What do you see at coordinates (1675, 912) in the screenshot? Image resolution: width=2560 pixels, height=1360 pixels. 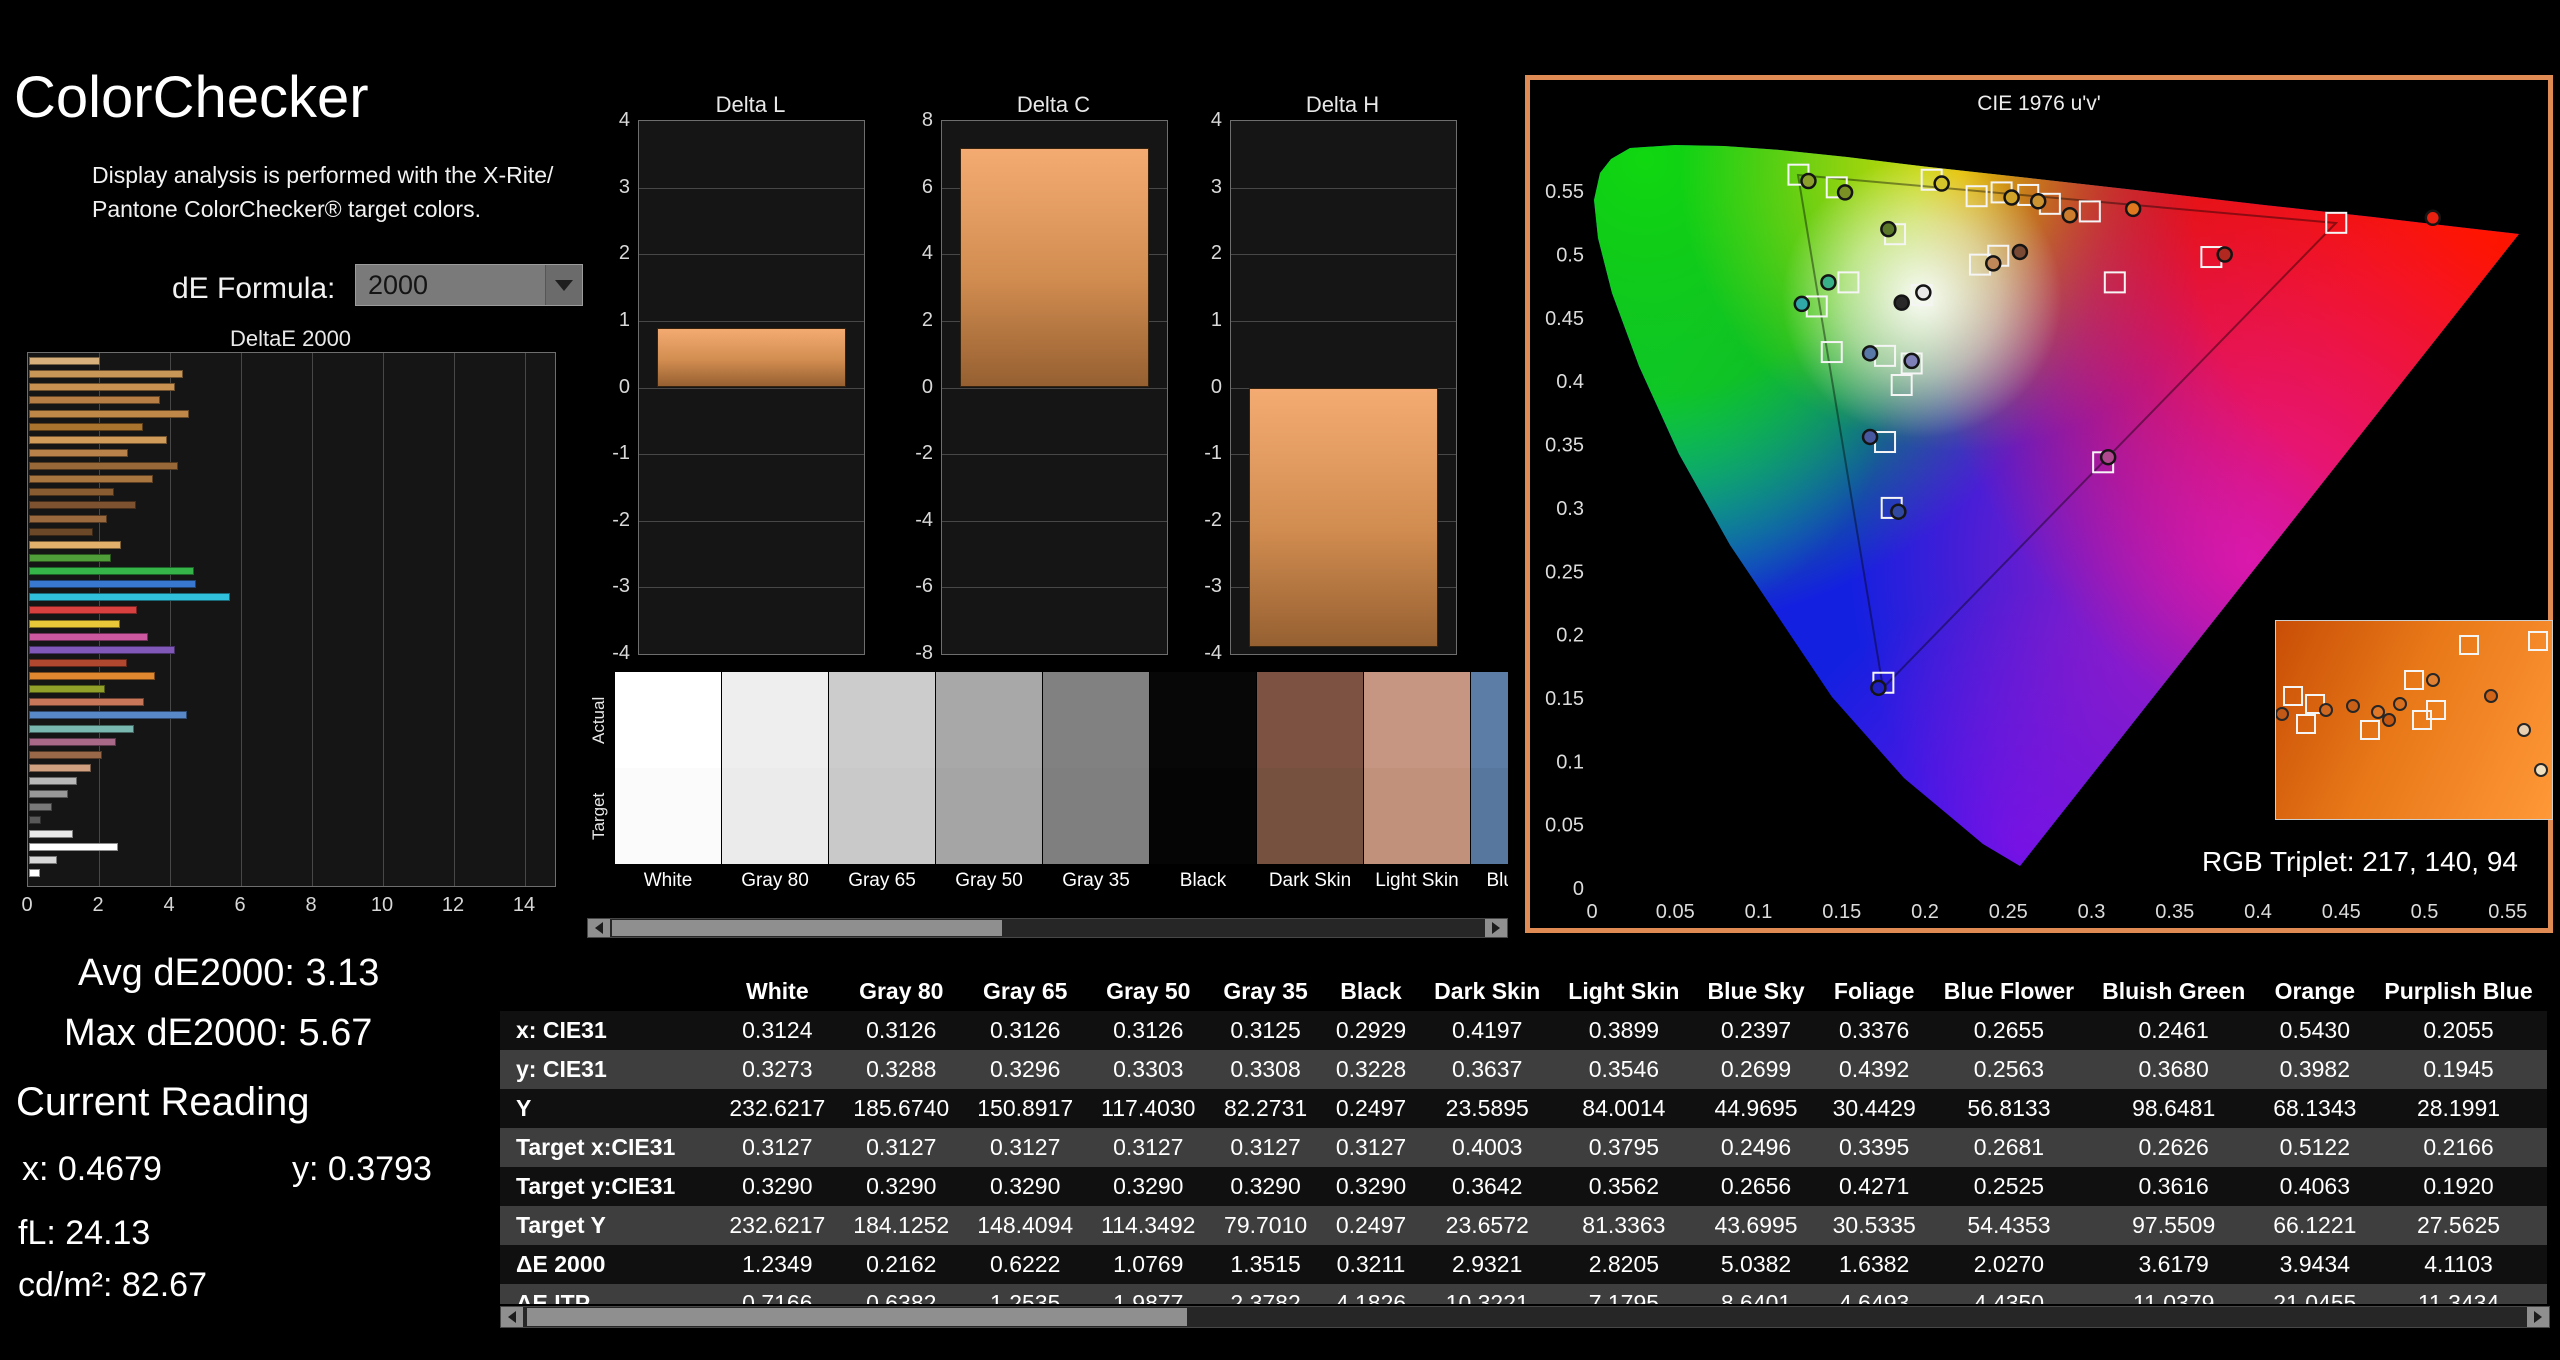 I see `cie-x-tick-label: 0.05` at bounding box center [1675, 912].